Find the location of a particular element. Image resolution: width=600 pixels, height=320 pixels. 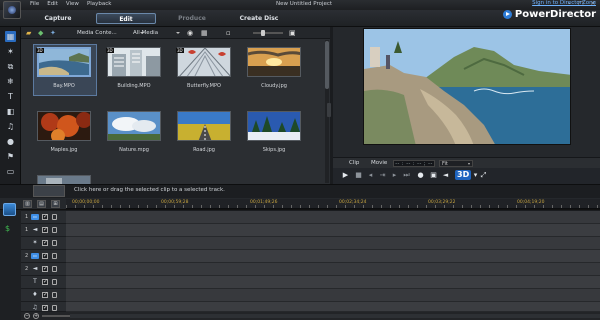

previous-frame-icon: ◂ is located at coordinates (370, 175).